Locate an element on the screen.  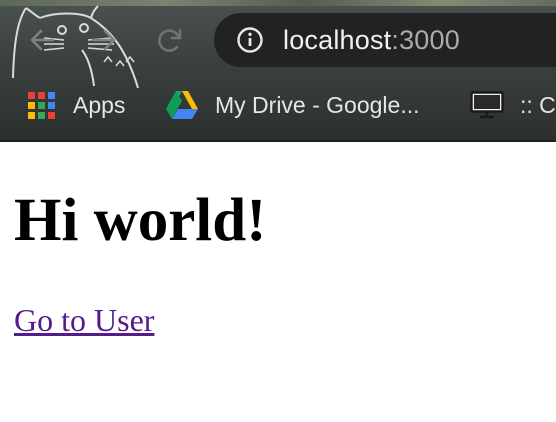
bookmark-apps: Apps is located at coordinates (76, 105).